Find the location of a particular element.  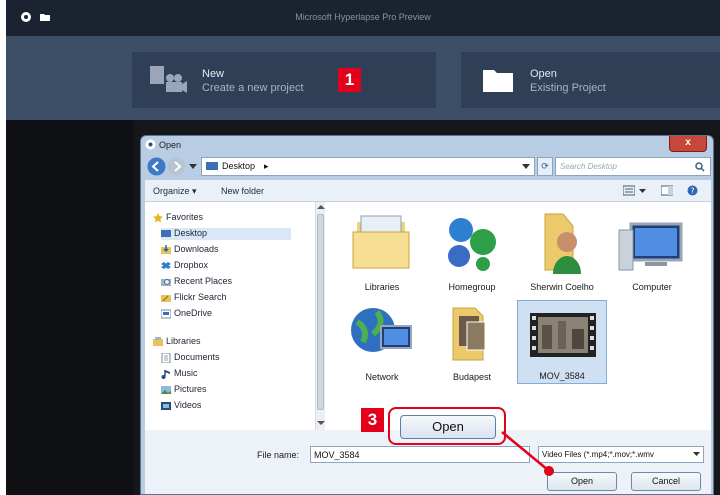

item-label: Sherwin Coelho is located at coordinates (562, 287).